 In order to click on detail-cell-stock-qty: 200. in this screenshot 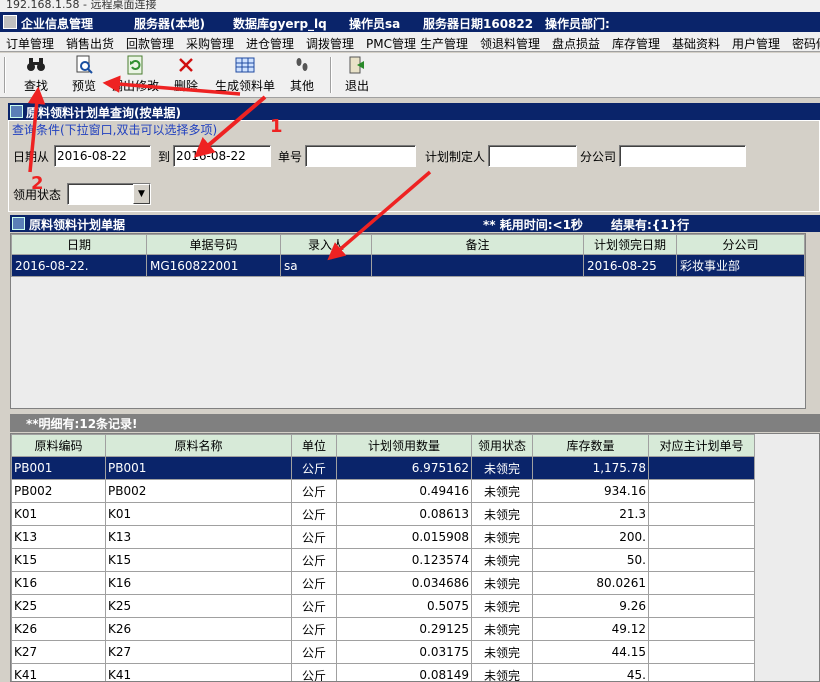, I will do `click(590, 537)`.